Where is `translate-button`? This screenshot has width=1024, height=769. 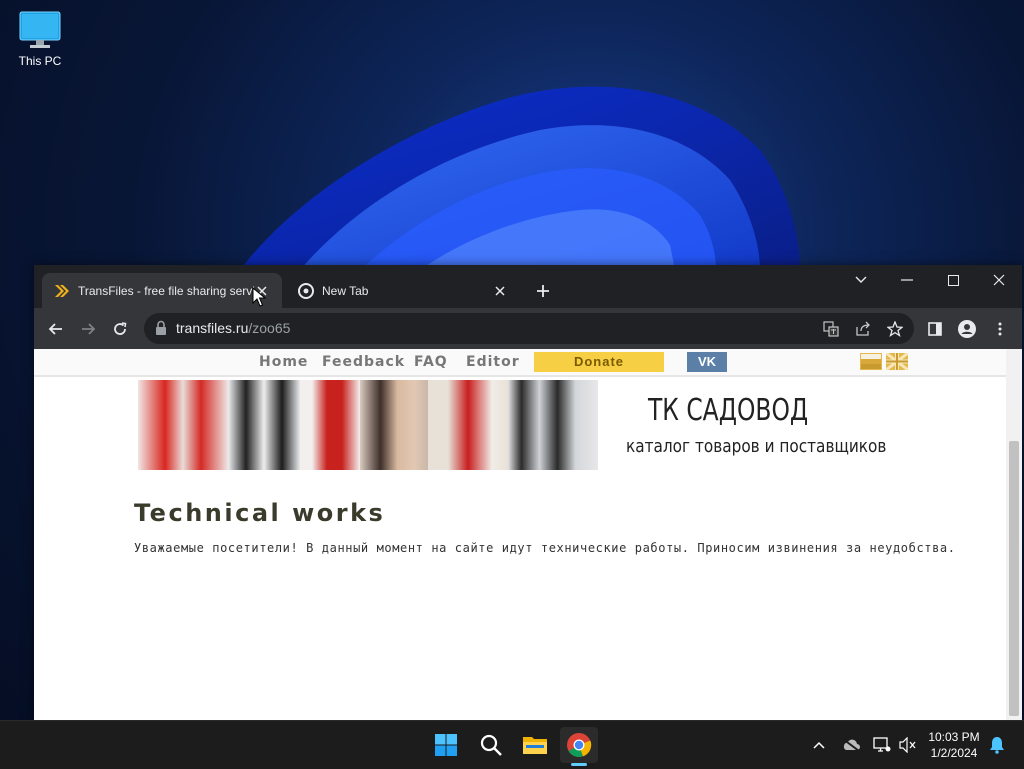 translate-button is located at coordinates (831, 329).